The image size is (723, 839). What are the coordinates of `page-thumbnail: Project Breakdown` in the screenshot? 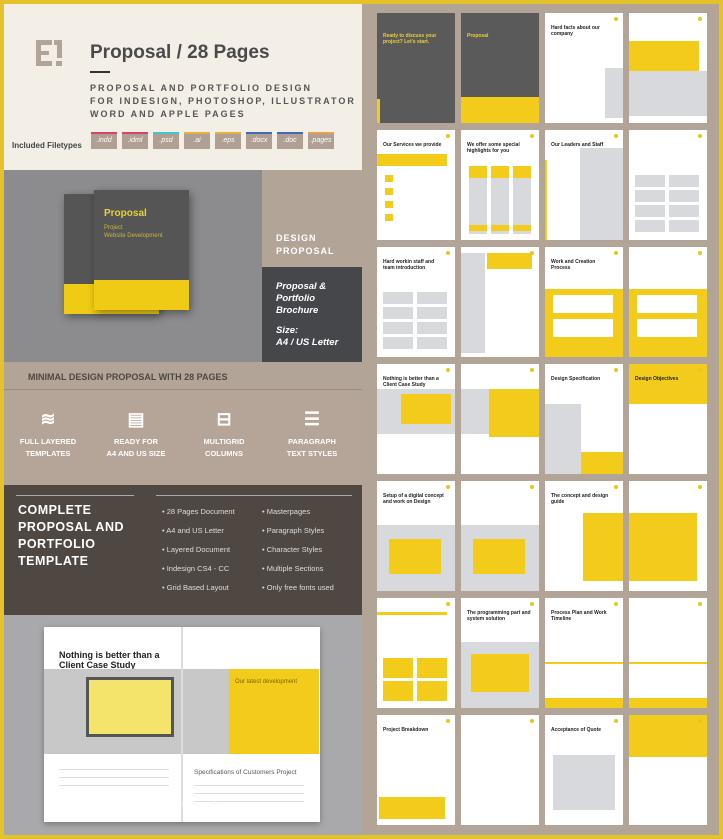 It's located at (416, 770).